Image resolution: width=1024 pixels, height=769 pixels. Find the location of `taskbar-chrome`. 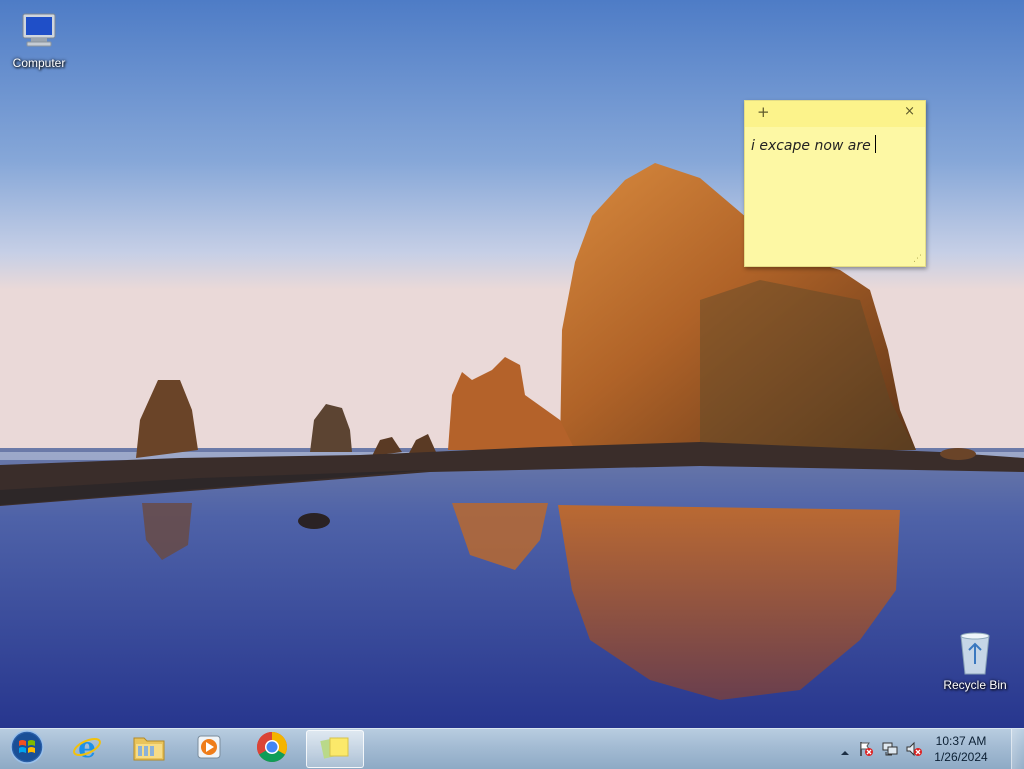

taskbar-chrome is located at coordinates (272, 749).